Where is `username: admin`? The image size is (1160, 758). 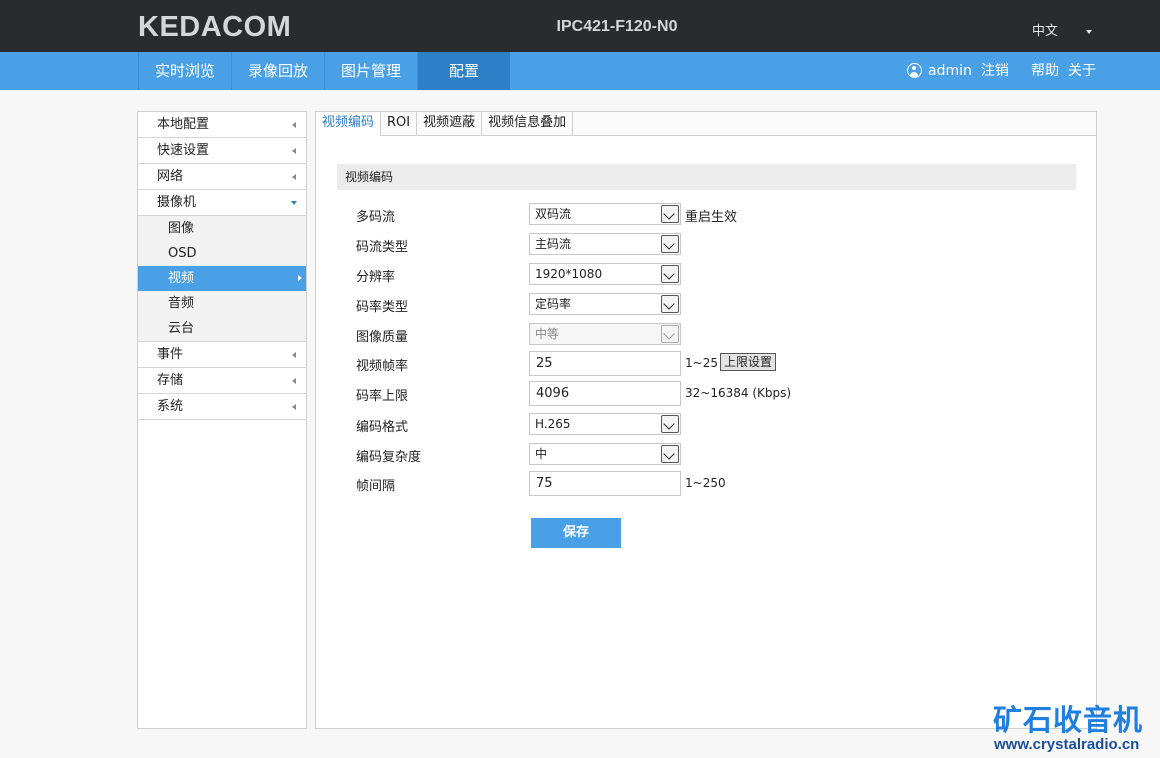 username: admin is located at coordinates (950, 71).